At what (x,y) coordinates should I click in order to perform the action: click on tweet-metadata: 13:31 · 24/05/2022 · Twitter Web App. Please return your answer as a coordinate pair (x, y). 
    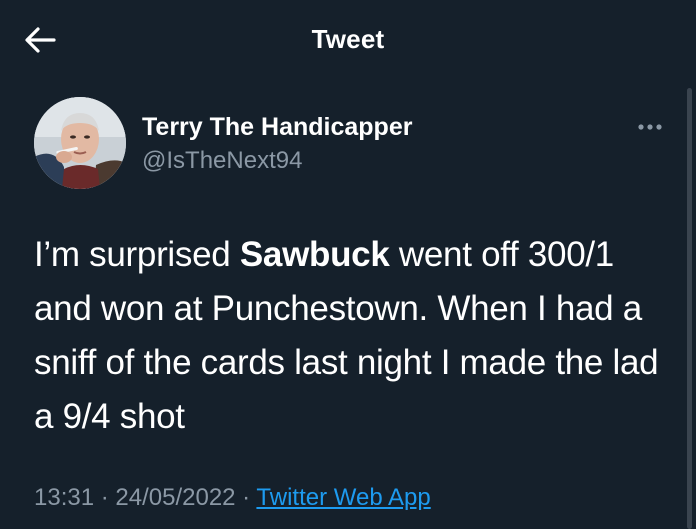
    Looking at the image, I should click on (232, 498).